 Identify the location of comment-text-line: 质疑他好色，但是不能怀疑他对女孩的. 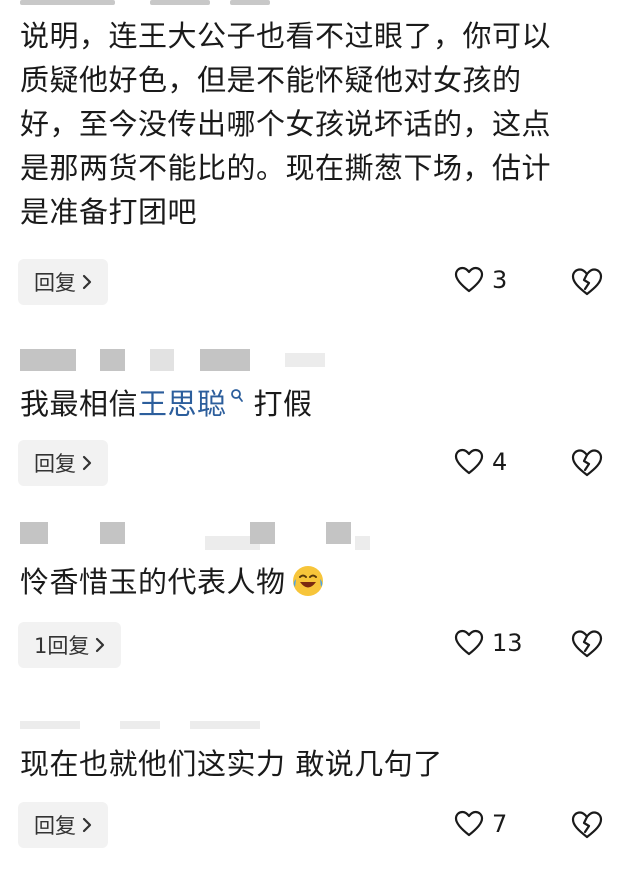
(271, 80).